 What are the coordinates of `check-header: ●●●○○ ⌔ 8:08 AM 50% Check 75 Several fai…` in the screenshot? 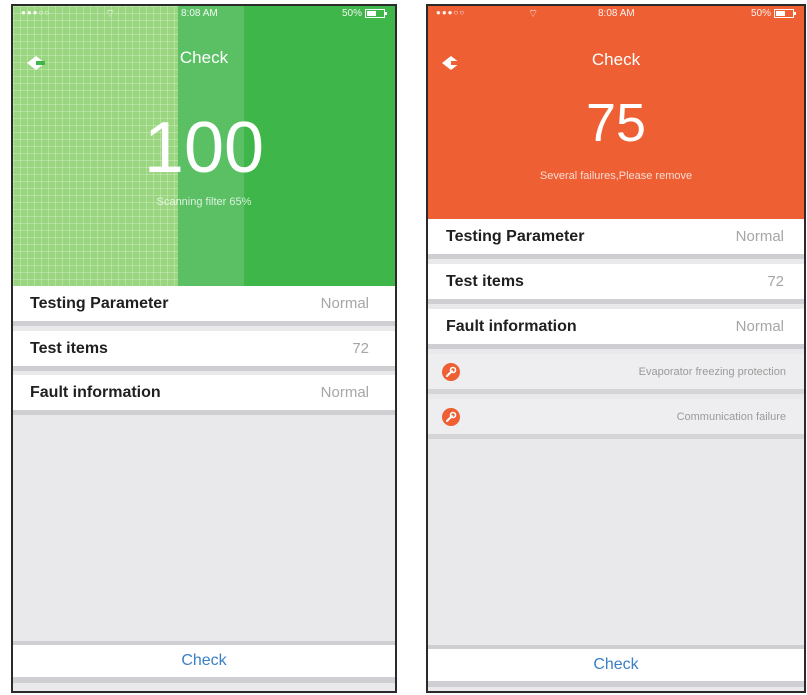 It's located at (616, 112).